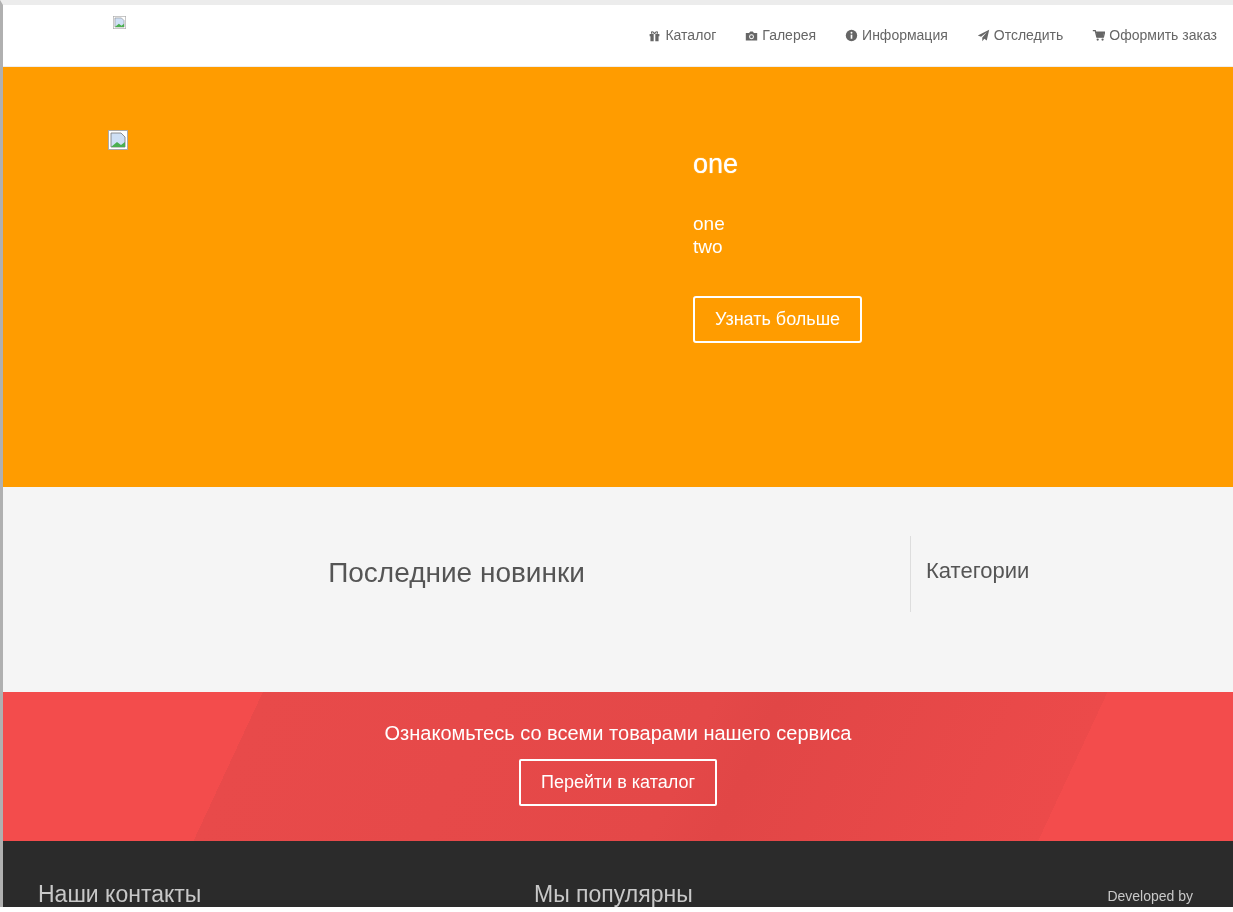 The height and width of the screenshot is (912, 1233). I want to click on nav-link: Оформить заказ, so click(1154, 35).